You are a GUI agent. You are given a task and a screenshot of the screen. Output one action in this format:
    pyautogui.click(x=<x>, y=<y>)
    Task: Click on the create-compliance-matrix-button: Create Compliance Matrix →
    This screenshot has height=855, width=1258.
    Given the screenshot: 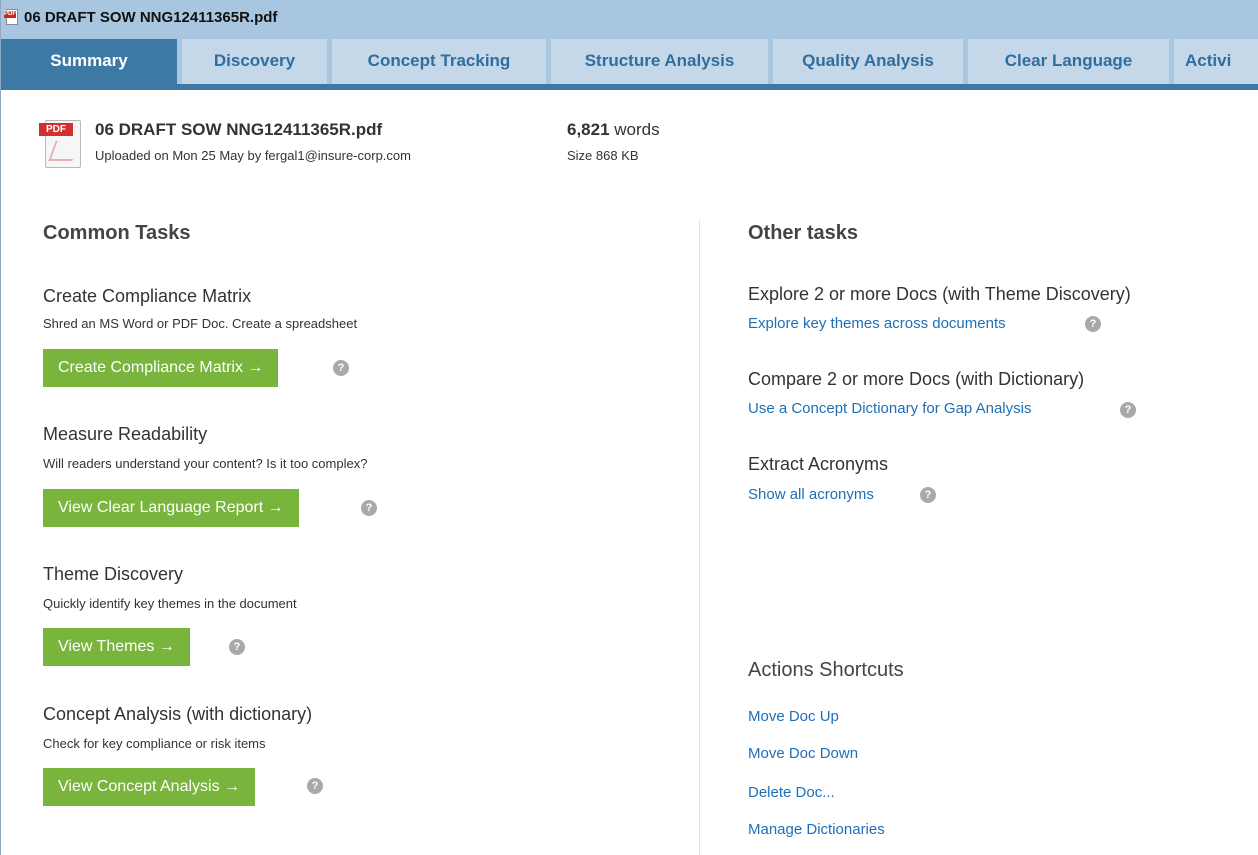 What is the action you would take?
    pyautogui.click(x=161, y=368)
    